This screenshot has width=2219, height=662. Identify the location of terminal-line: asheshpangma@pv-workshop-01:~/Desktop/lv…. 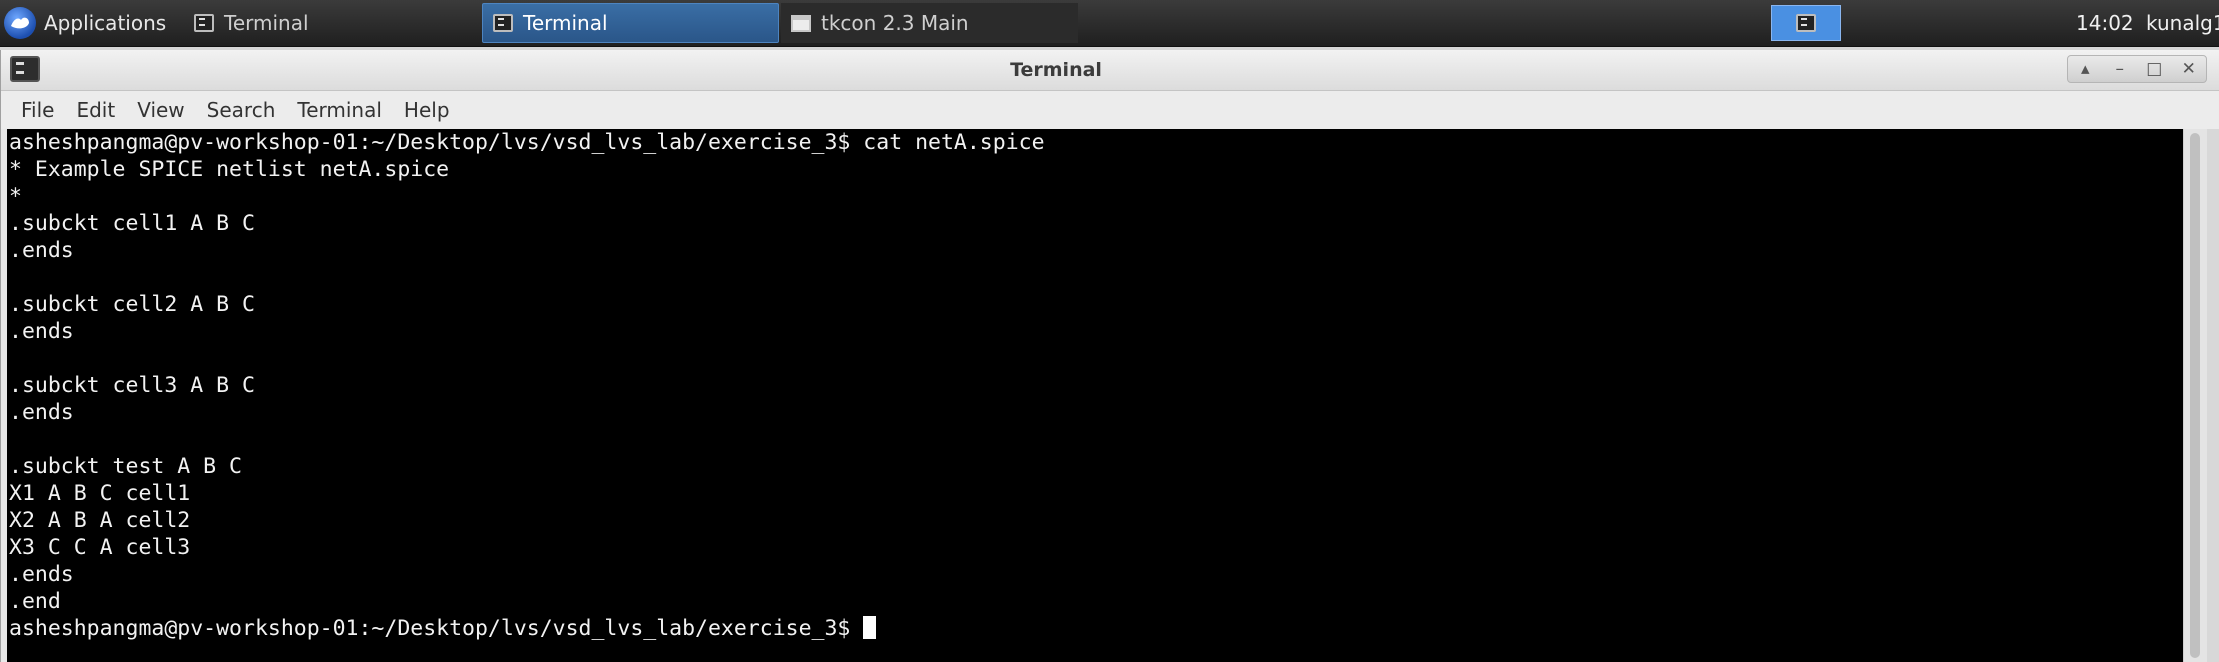
(527, 142).